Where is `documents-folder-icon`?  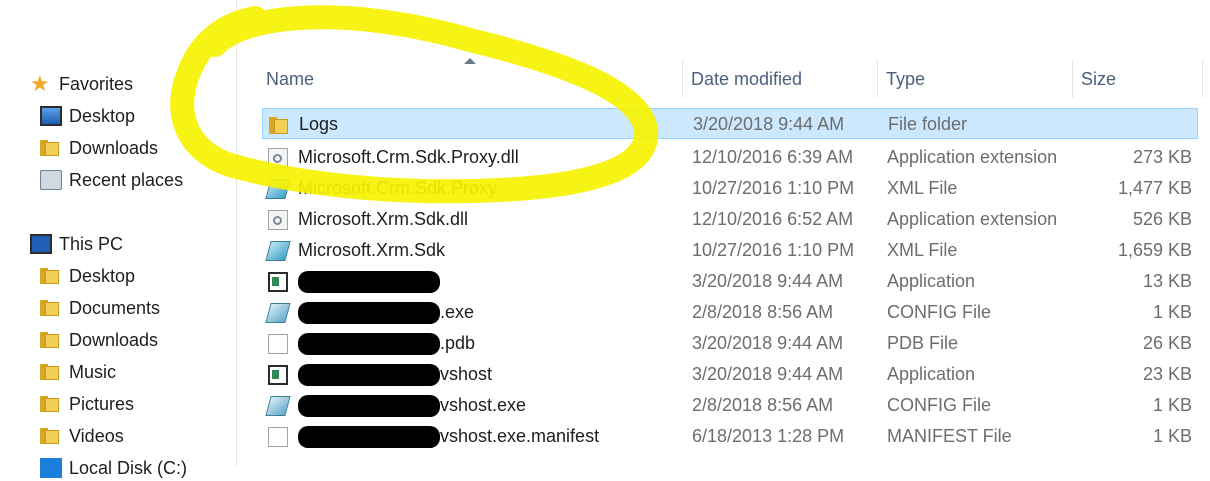
documents-folder-icon is located at coordinates (51, 308).